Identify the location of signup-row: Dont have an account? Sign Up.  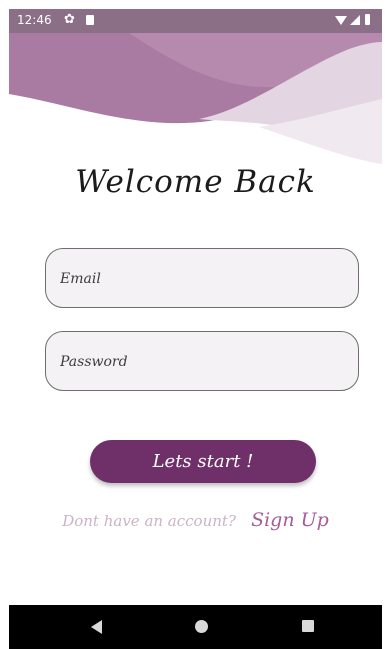
(195, 520).